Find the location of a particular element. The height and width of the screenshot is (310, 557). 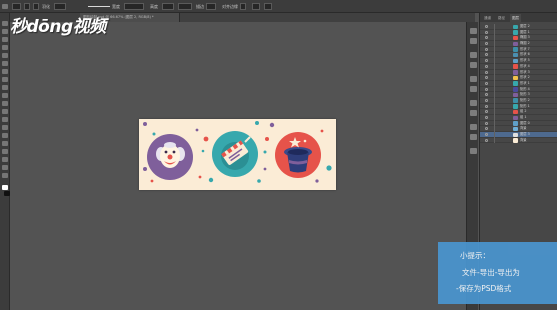

add-selection-icon is located at coordinates (36, 6).